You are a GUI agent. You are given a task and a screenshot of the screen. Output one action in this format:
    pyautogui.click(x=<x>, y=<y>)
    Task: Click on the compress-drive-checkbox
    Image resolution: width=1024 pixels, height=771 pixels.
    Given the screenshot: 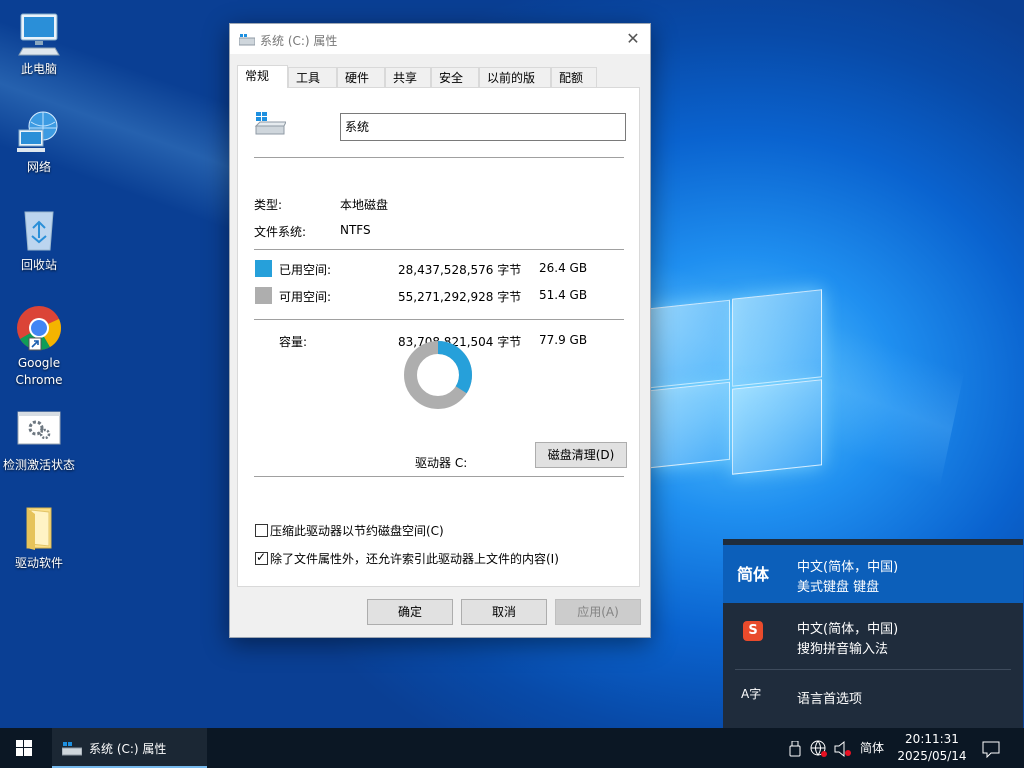 What is the action you would take?
    pyautogui.click(x=261, y=530)
    